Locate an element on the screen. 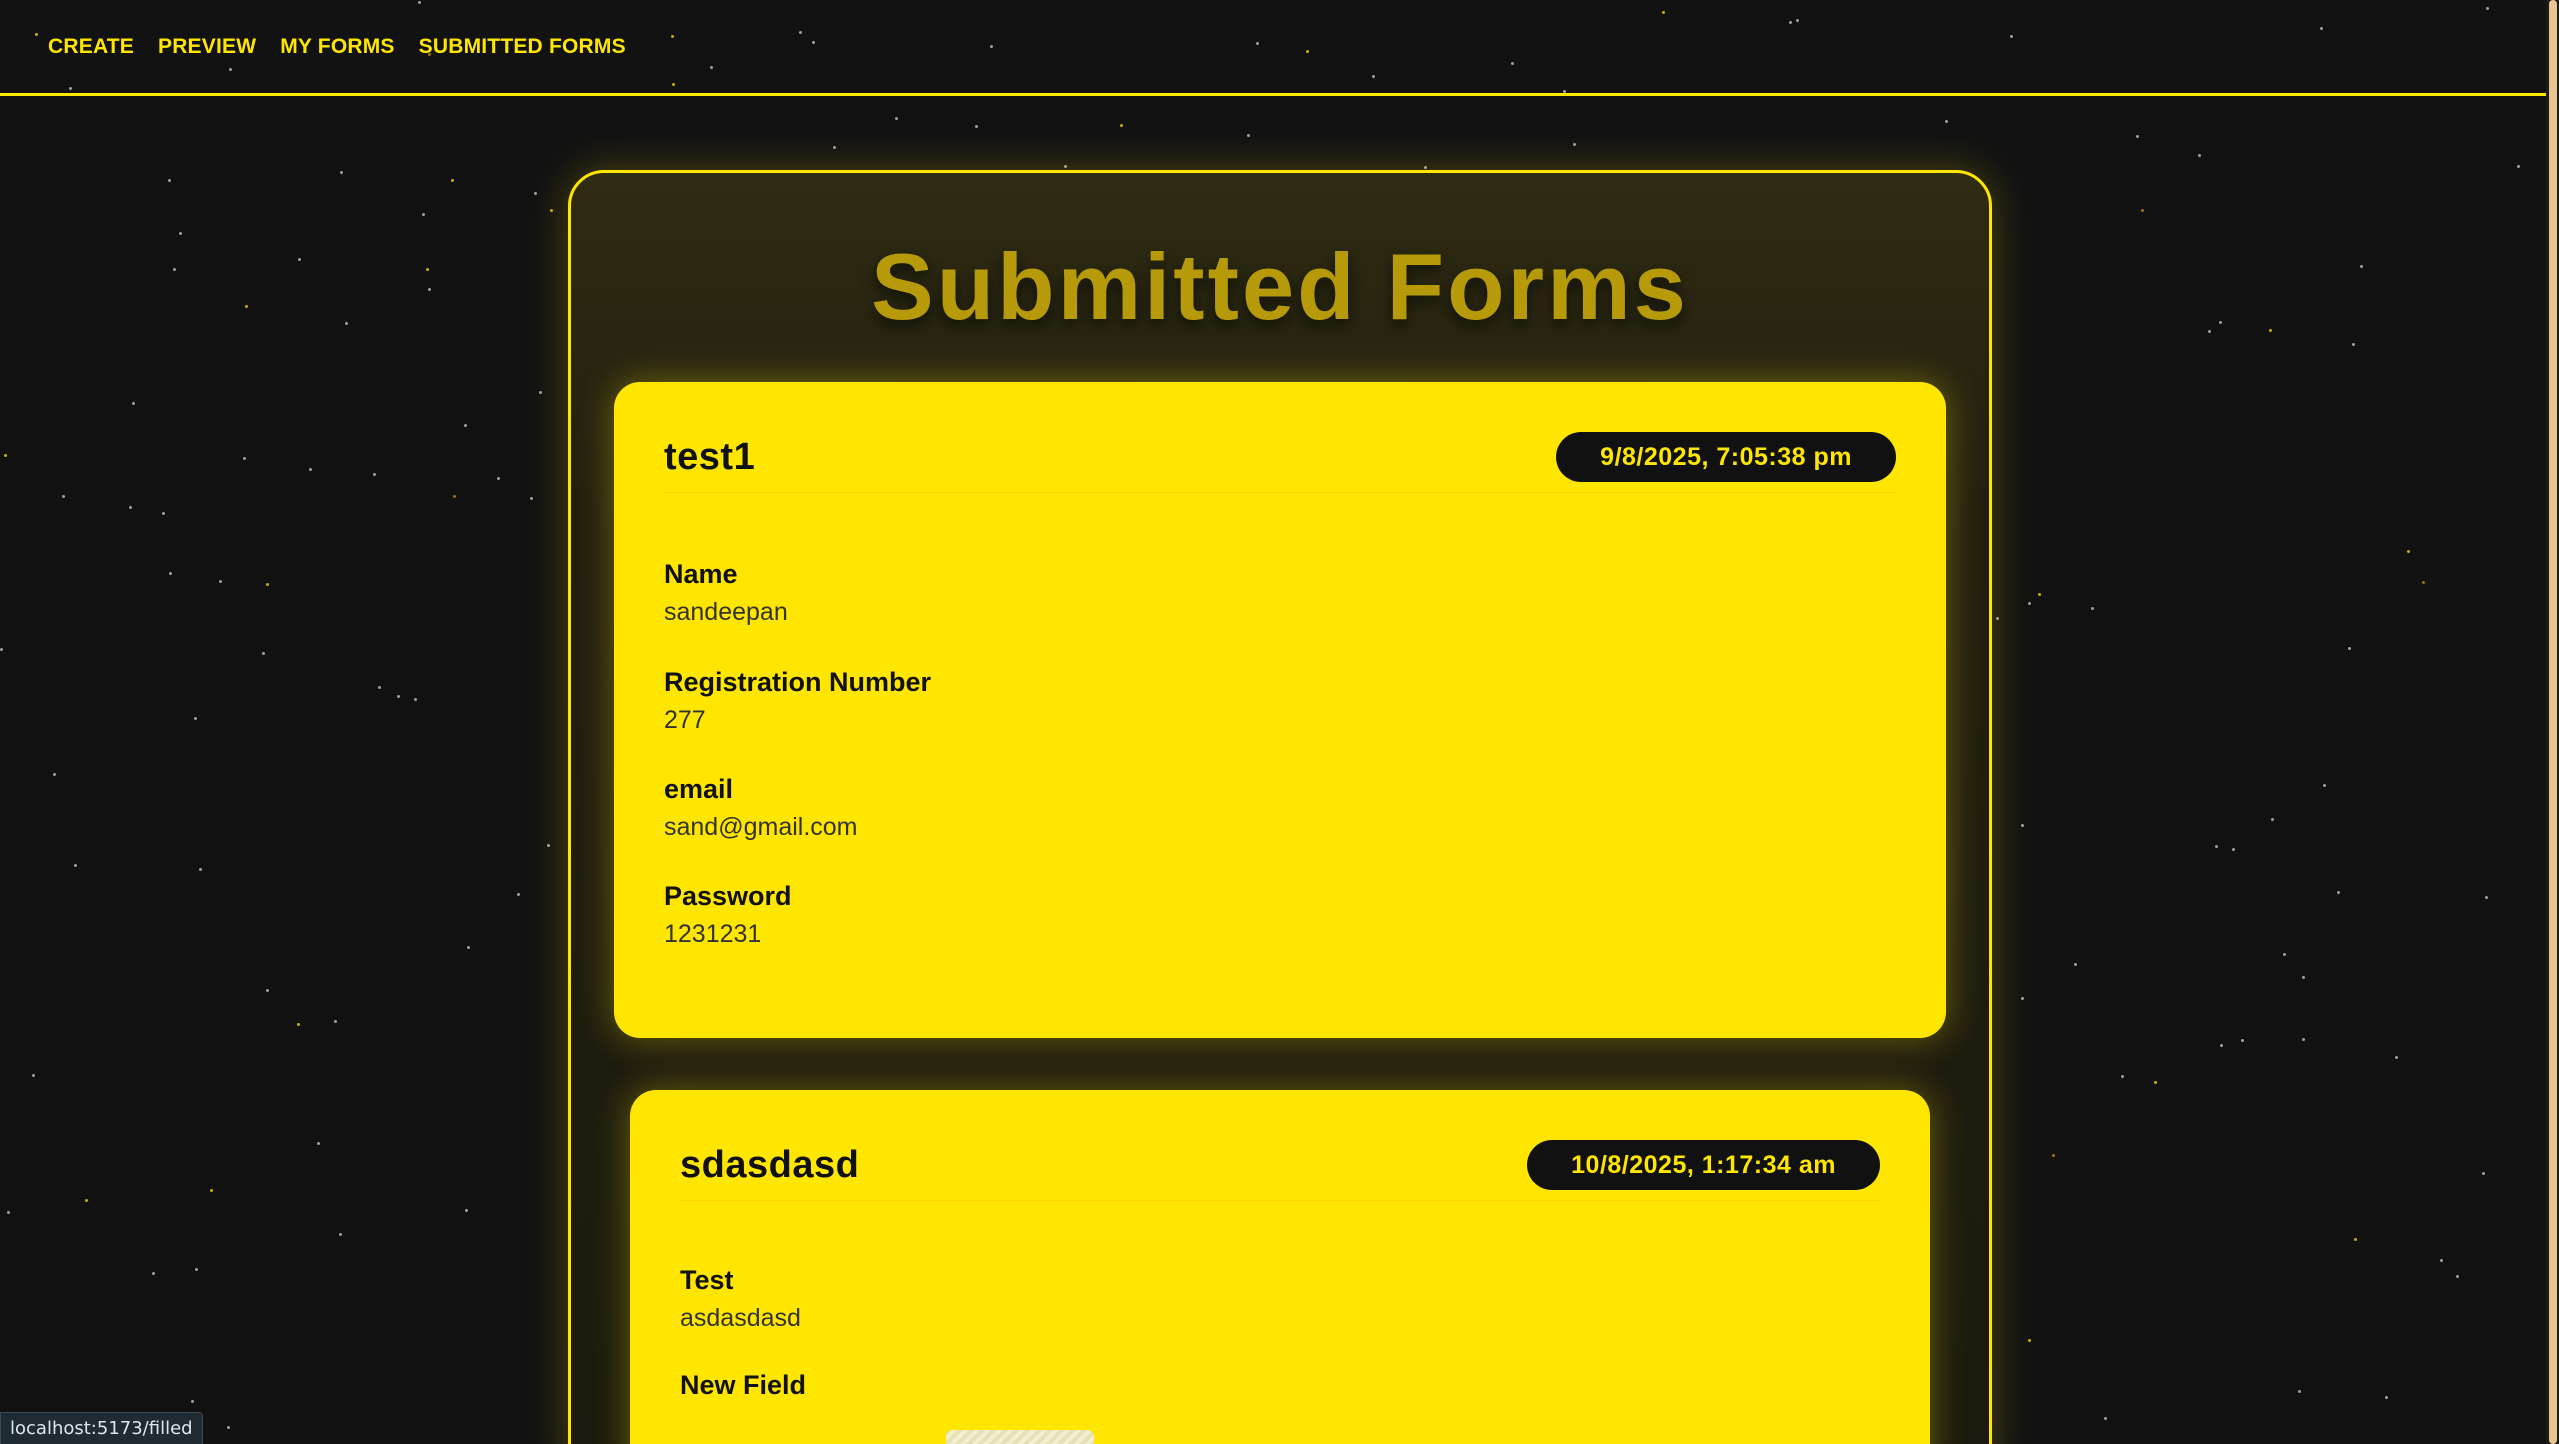 Image resolution: width=2559 pixels, height=1444 pixels. field-value: sand@gmail.com is located at coordinates (761, 827).